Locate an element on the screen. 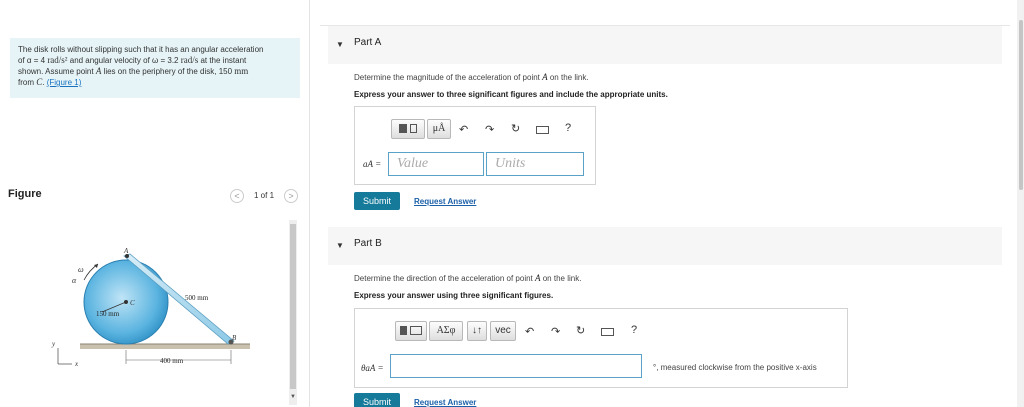 This screenshot has width=1024, height=407. problem-text: of α = 4 is located at coordinates (33, 60).